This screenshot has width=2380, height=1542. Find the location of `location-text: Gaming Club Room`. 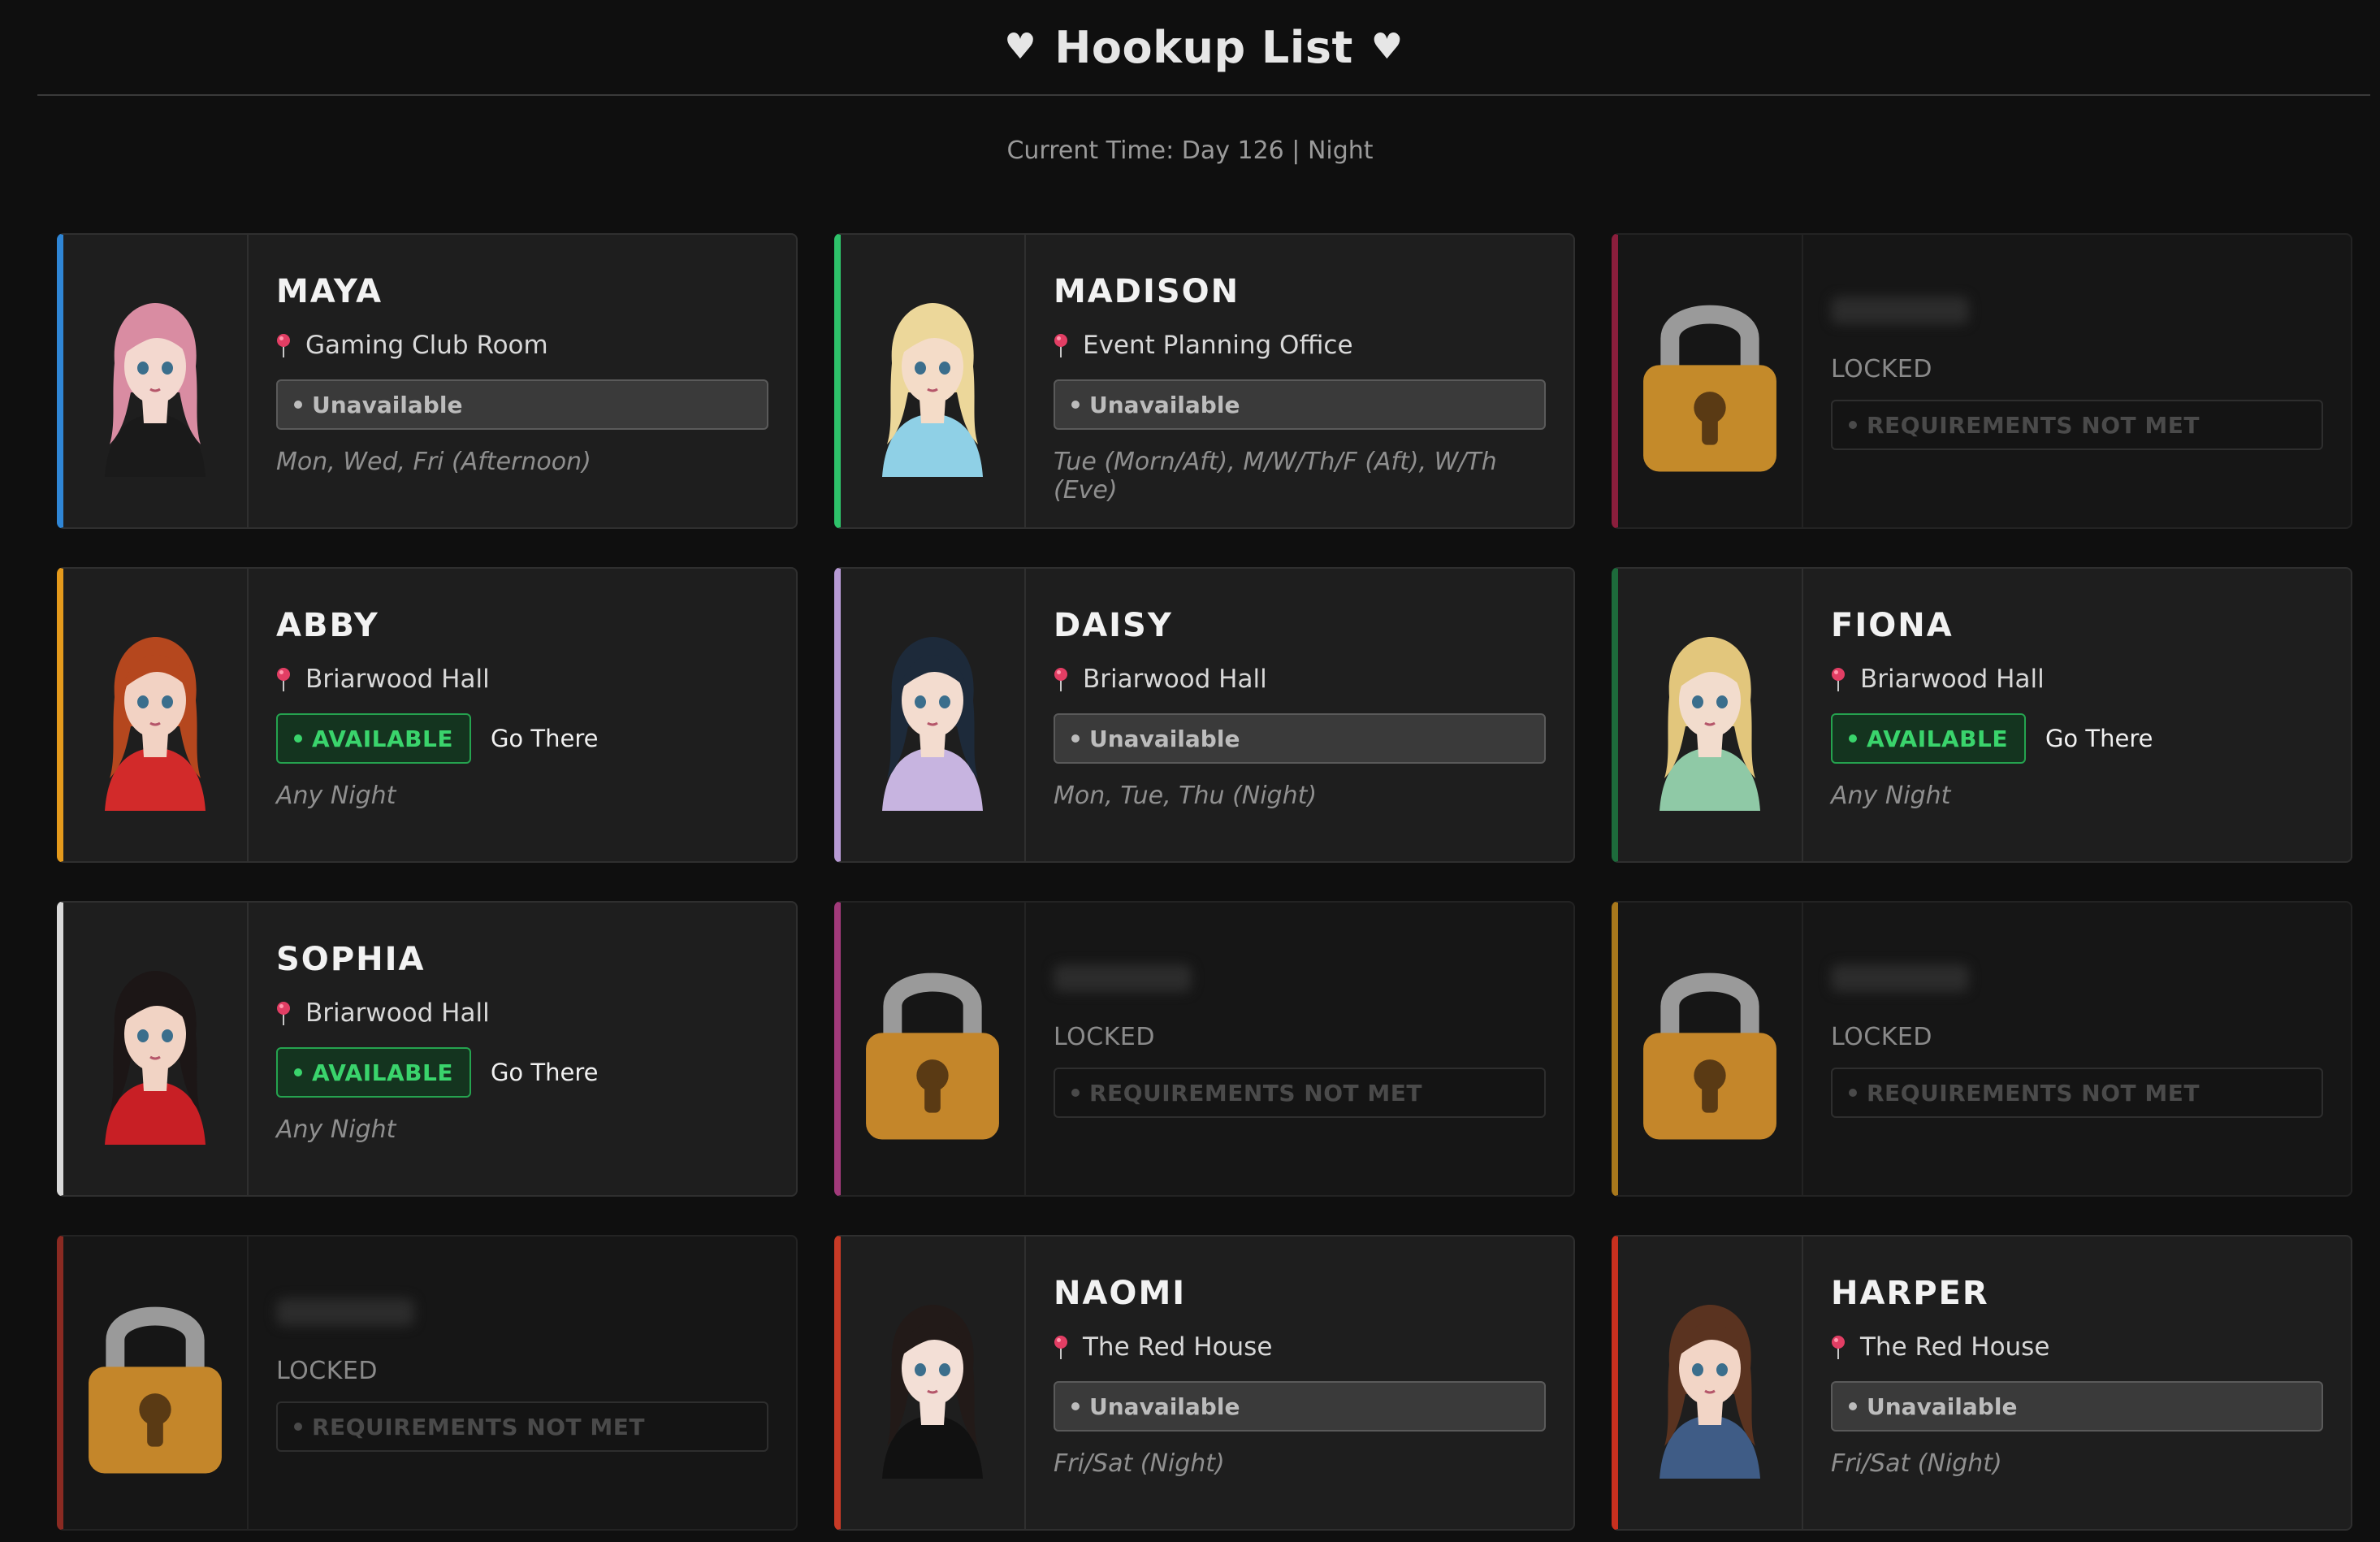

location-text: Gaming Club Room is located at coordinates (426, 345).